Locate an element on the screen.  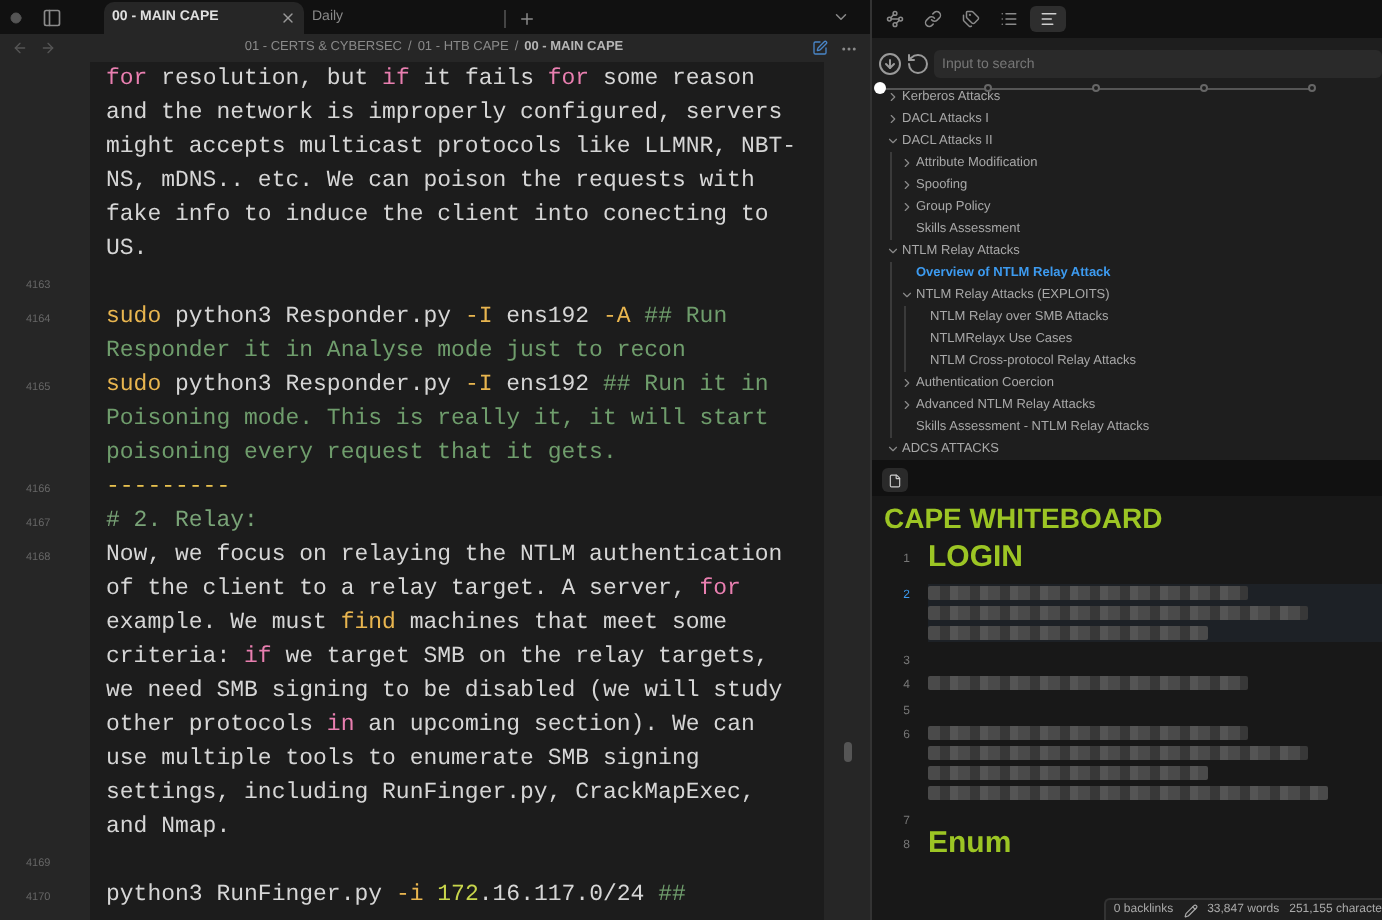
link-icon is located at coordinates (933, 19).